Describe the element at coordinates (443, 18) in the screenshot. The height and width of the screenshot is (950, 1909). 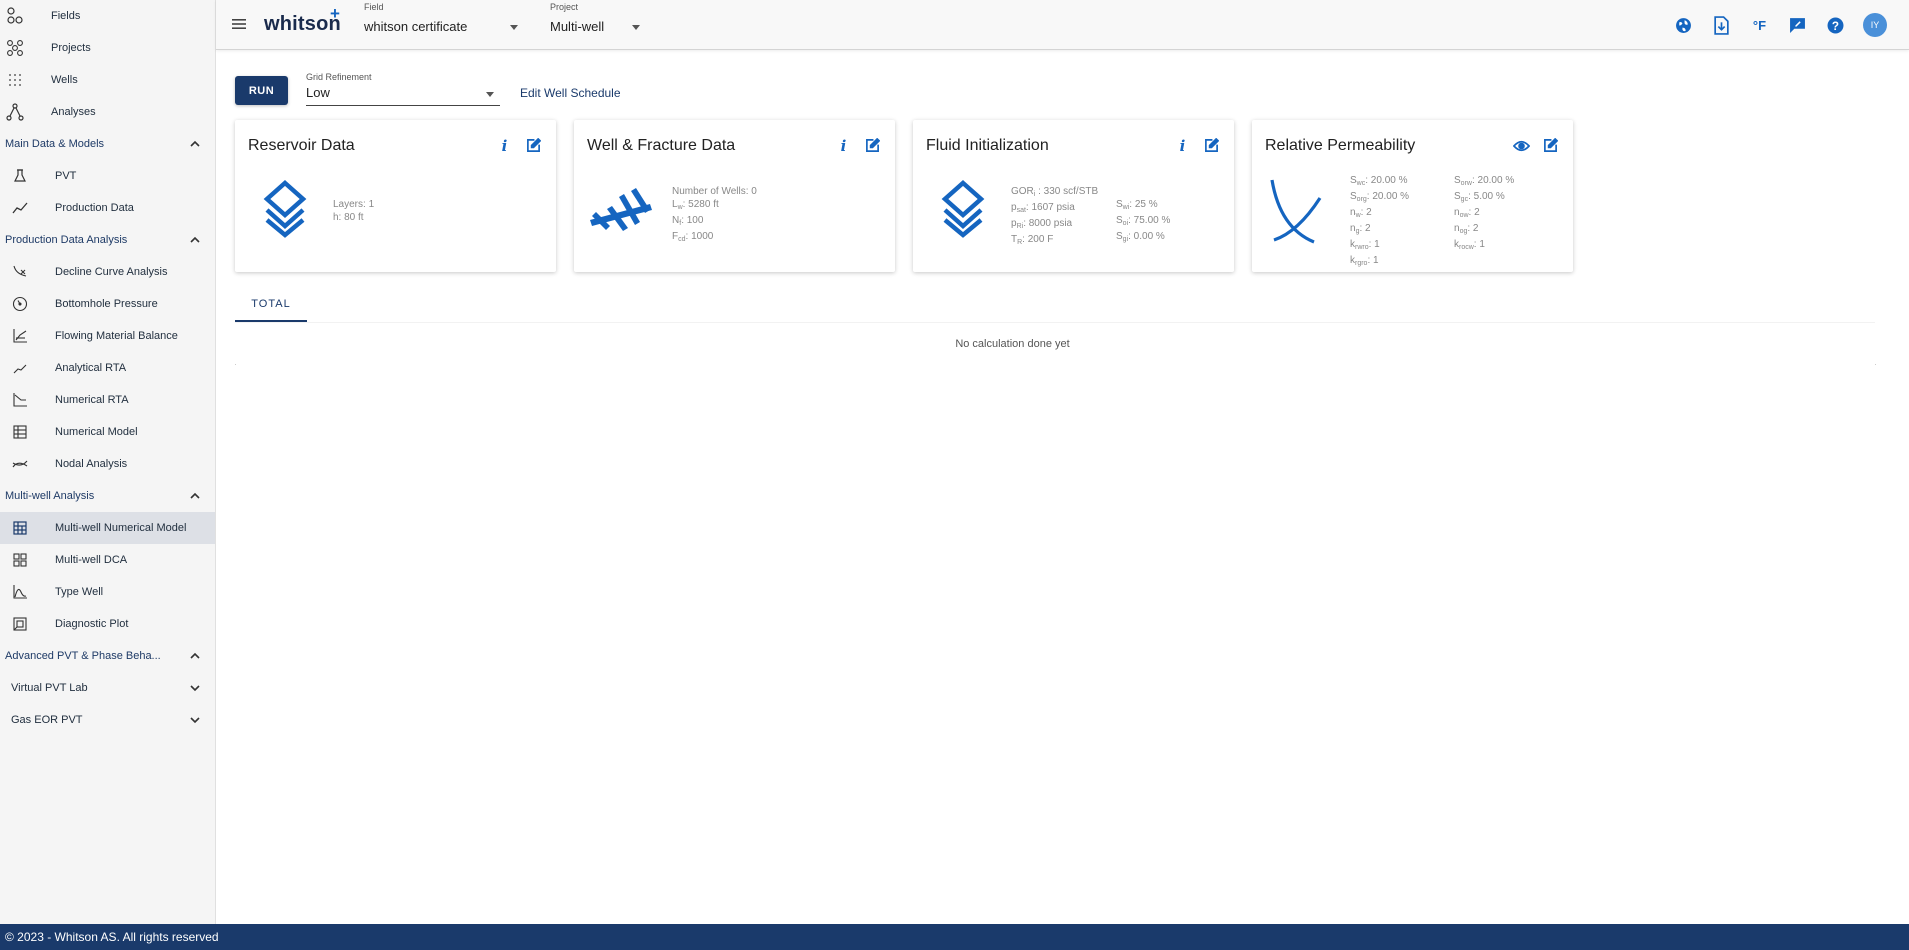
I see `field-select: Field whitson certificate` at that location.